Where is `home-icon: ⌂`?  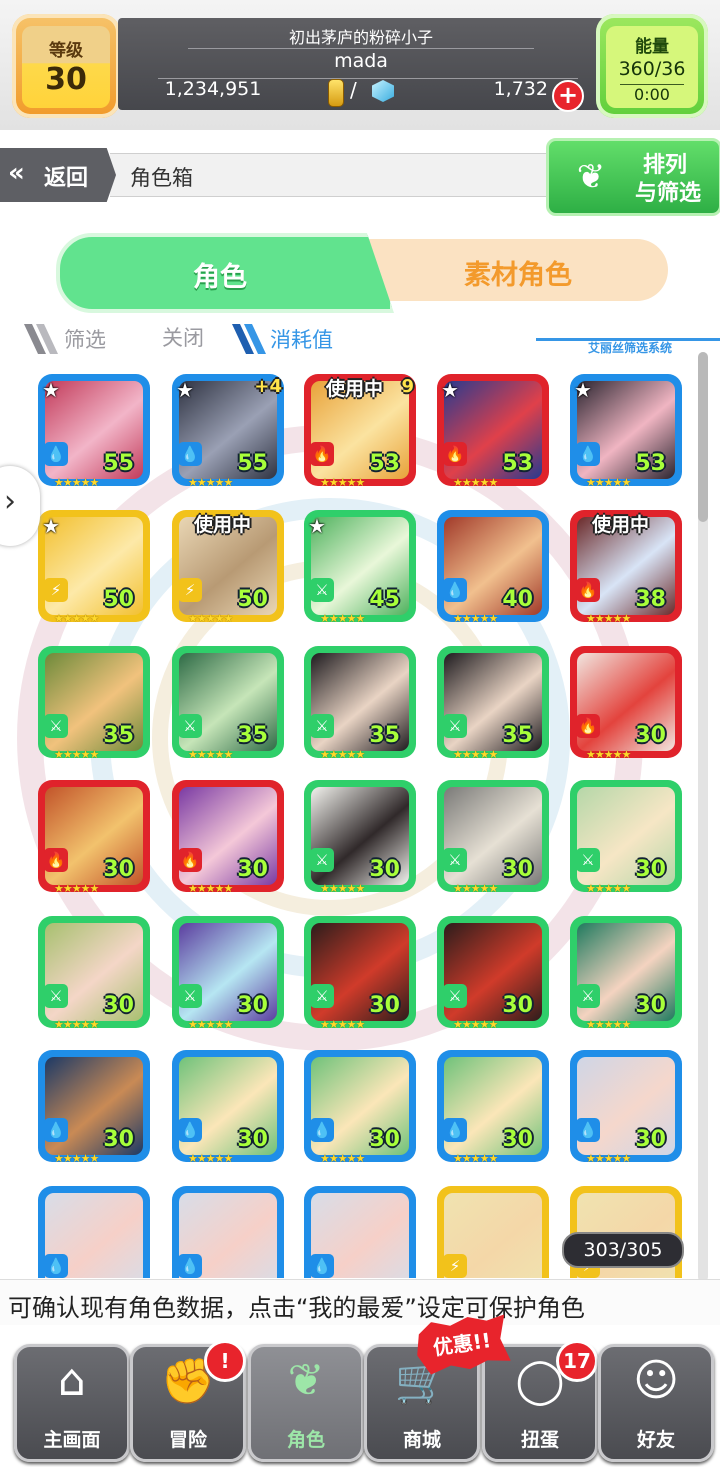 home-icon: ⌂ is located at coordinates (72, 1380).